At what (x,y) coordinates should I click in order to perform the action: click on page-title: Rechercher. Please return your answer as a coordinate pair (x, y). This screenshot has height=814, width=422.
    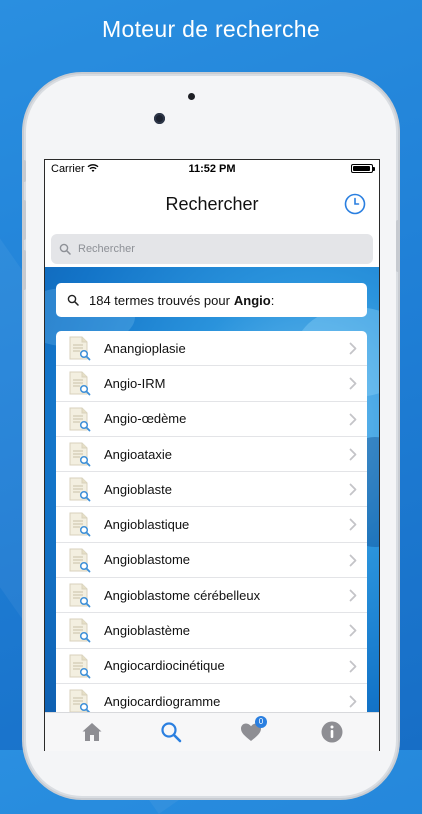
    Looking at the image, I should click on (212, 204).